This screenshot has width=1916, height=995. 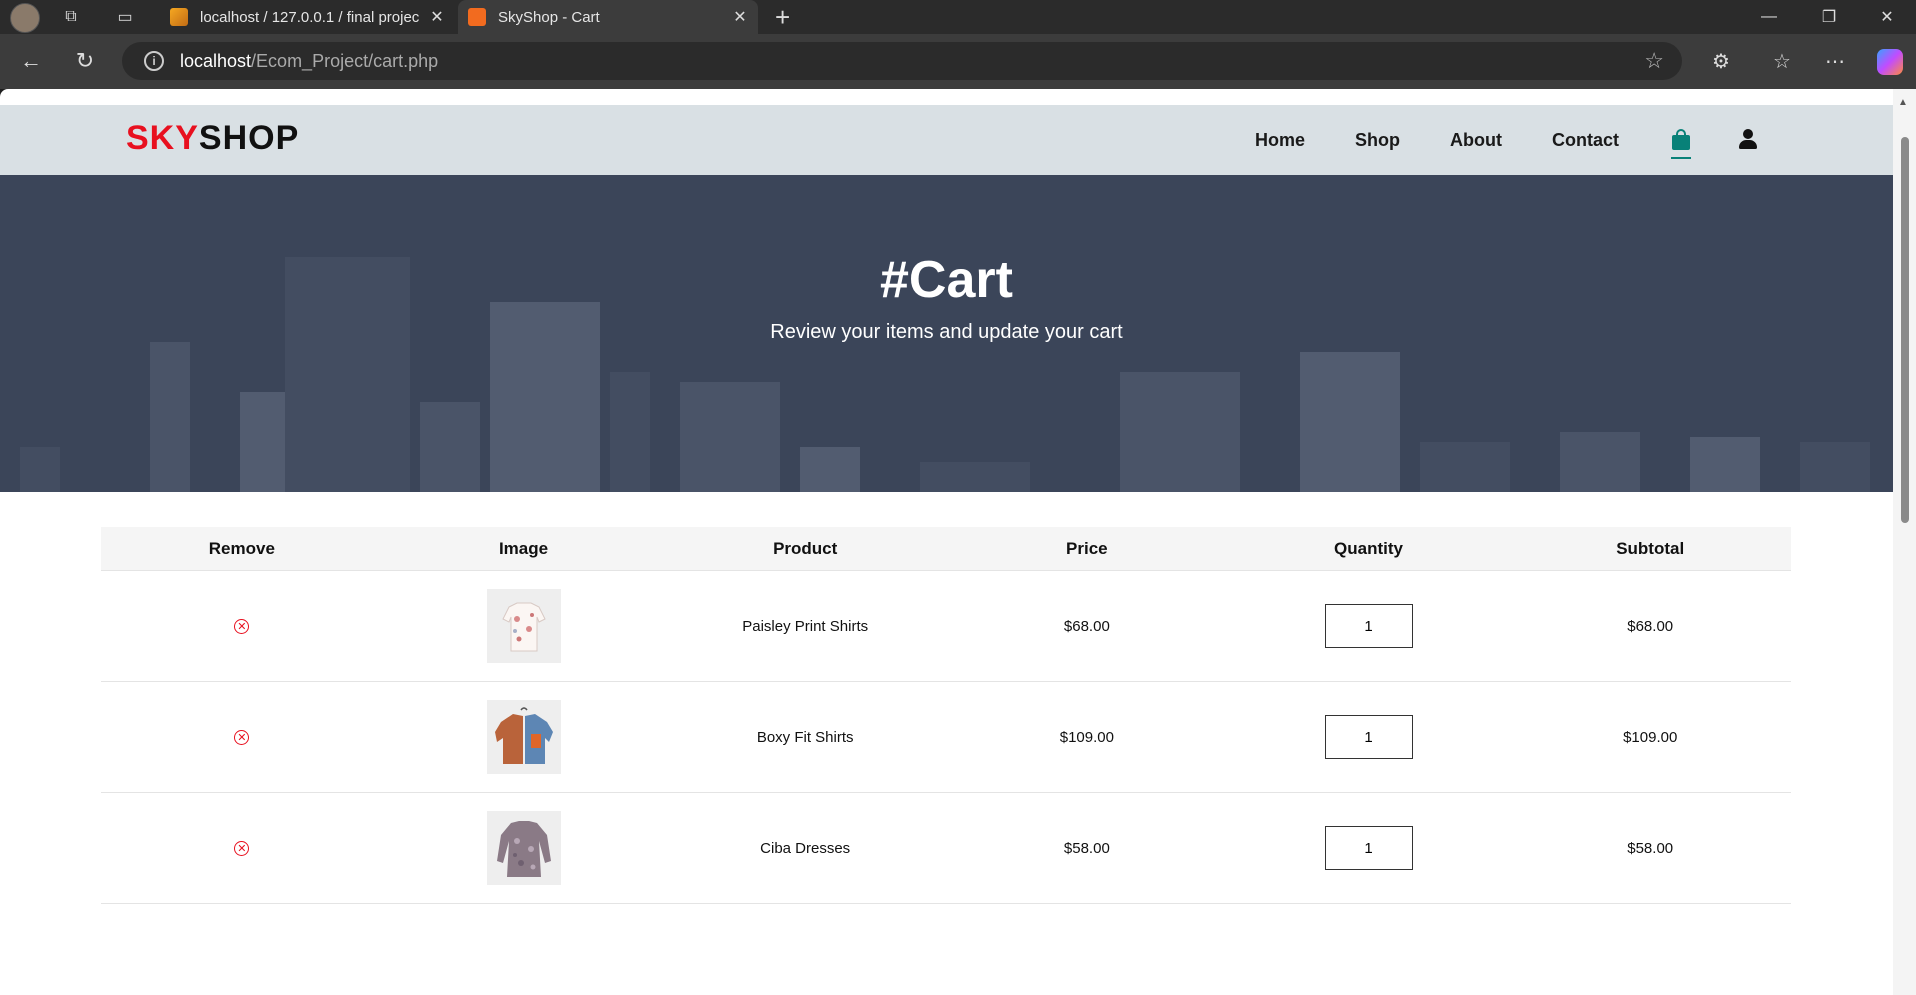 I want to click on shopping-bag-icon, so click(x=1681, y=144).